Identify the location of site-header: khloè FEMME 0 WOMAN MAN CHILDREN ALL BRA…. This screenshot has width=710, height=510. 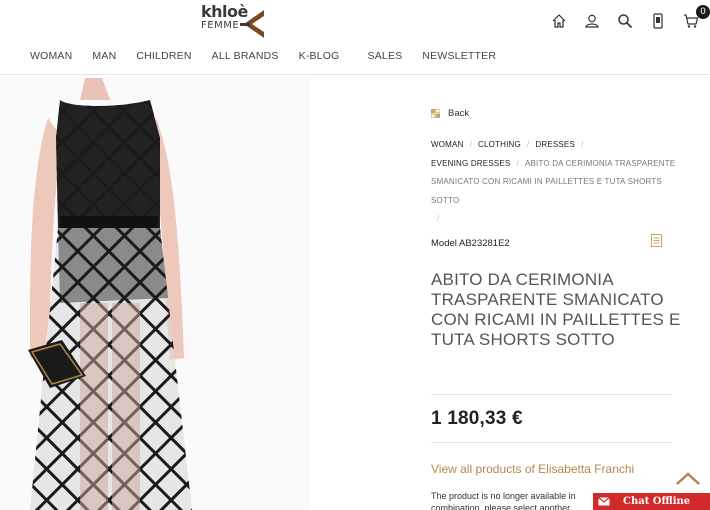
(355, 37).